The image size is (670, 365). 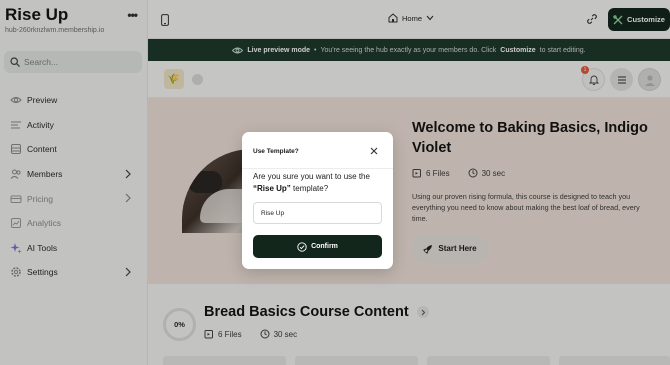 What do you see at coordinates (374, 151) in the screenshot?
I see `close-icon` at bounding box center [374, 151].